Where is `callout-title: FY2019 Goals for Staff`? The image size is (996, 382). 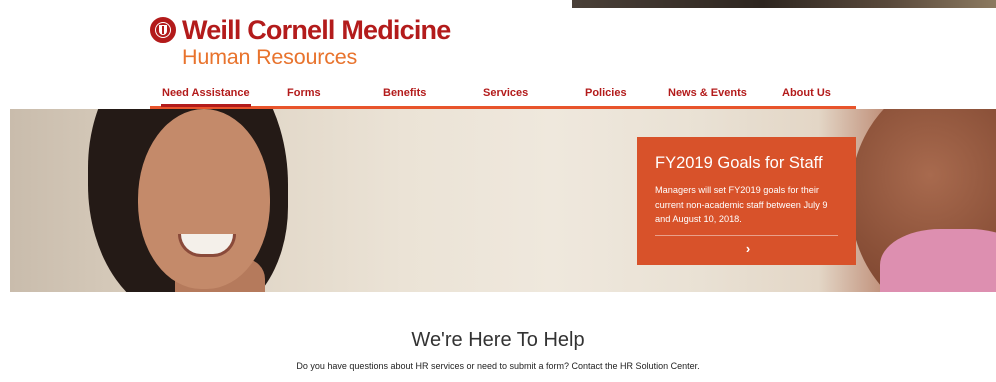
callout-title: FY2019 Goals for Staff is located at coordinates (739, 163).